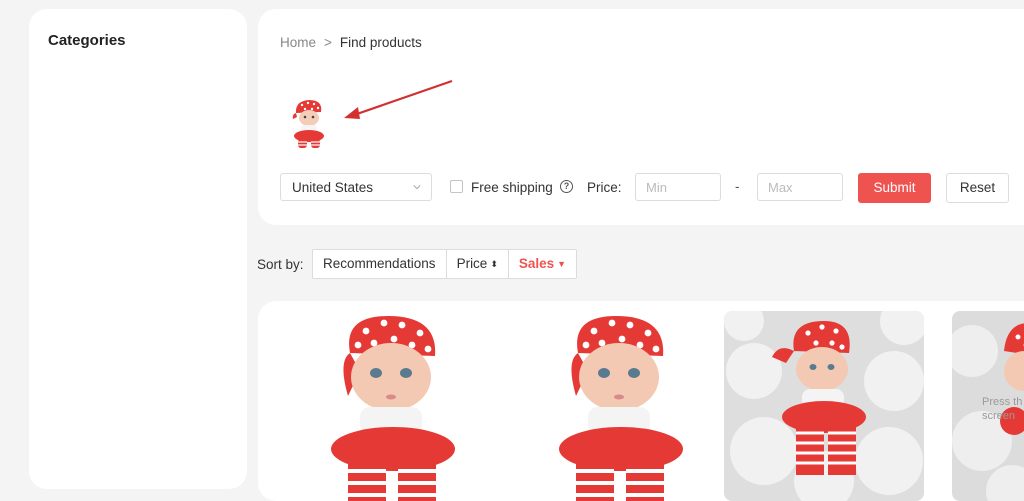 The image size is (1024, 501). I want to click on price-label: Price:, so click(604, 187).